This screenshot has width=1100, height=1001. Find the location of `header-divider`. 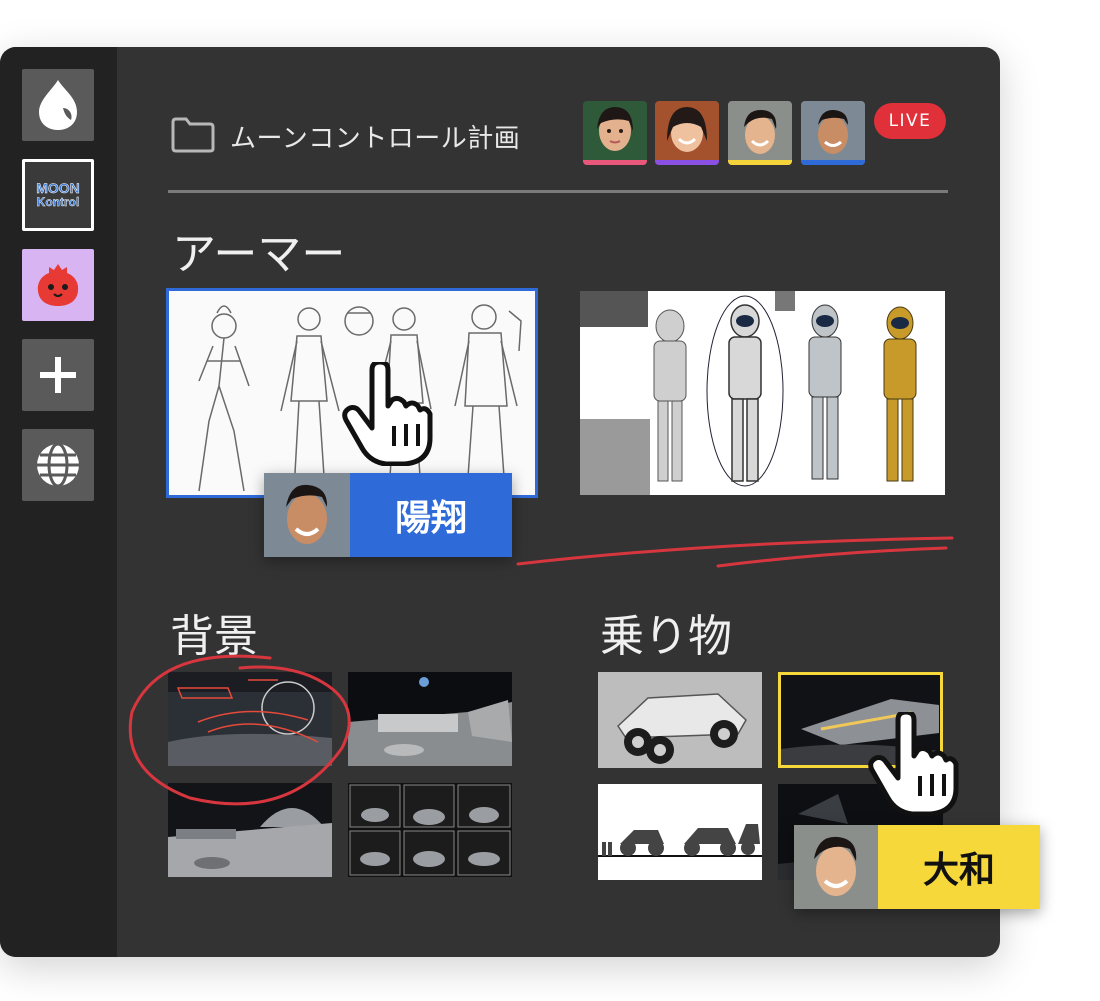

header-divider is located at coordinates (558, 191).